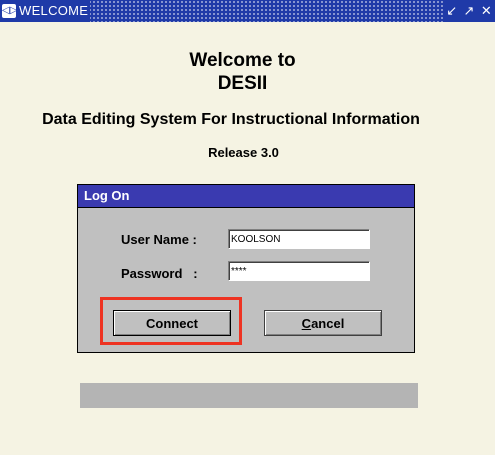 The height and width of the screenshot is (455, 495). What do you see at coordinates (299, 239) in the screenshot?
I see `username-input` at bounding box center [299, 239].